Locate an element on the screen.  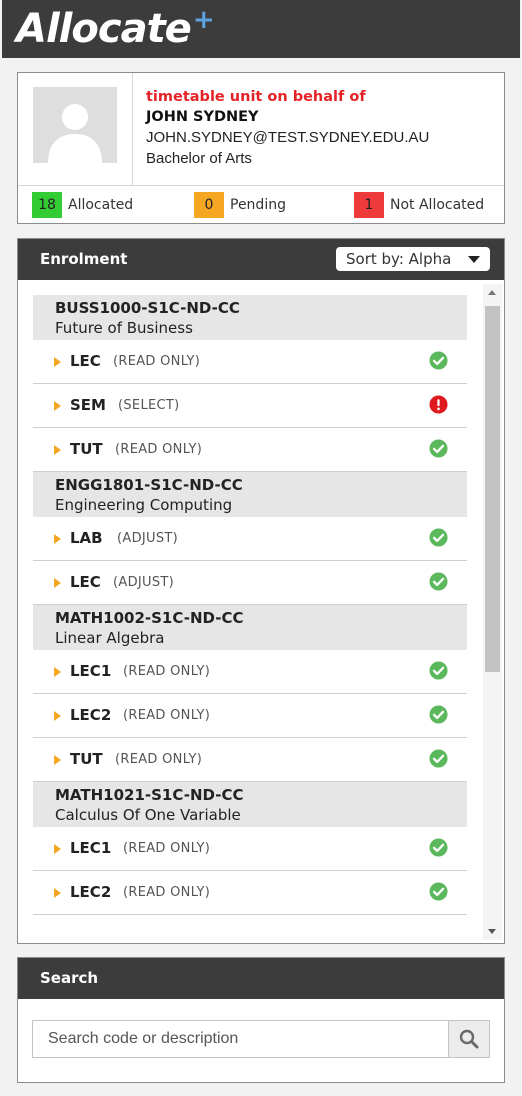
search-button is located at coordinates (468, 1039).